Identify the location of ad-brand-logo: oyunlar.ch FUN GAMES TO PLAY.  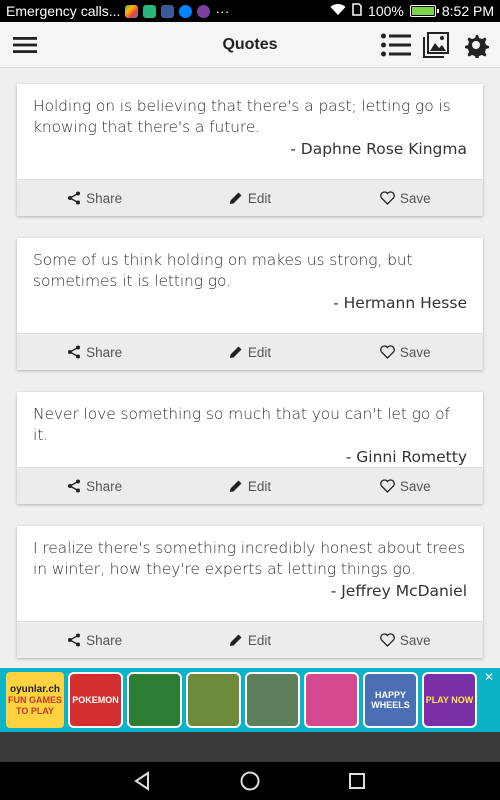
(35, 700).